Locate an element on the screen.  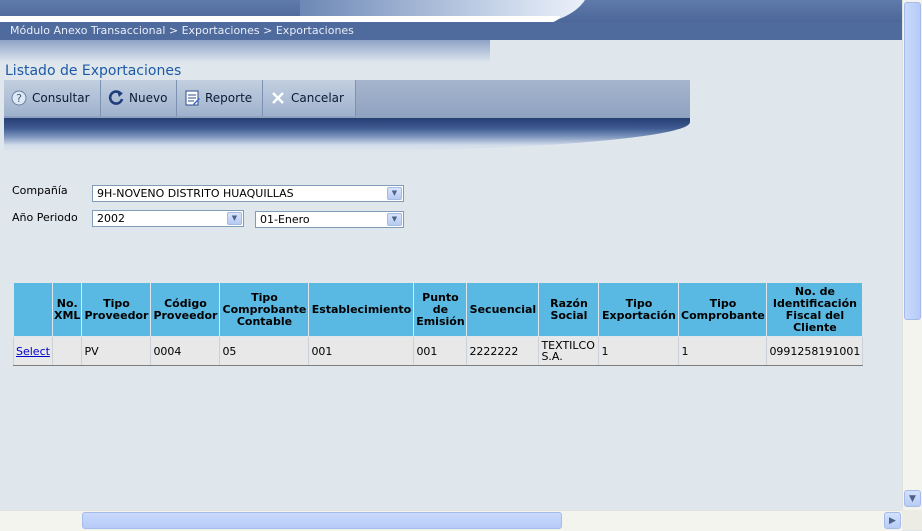
select-link: Select is located at coordinates (33, 351).